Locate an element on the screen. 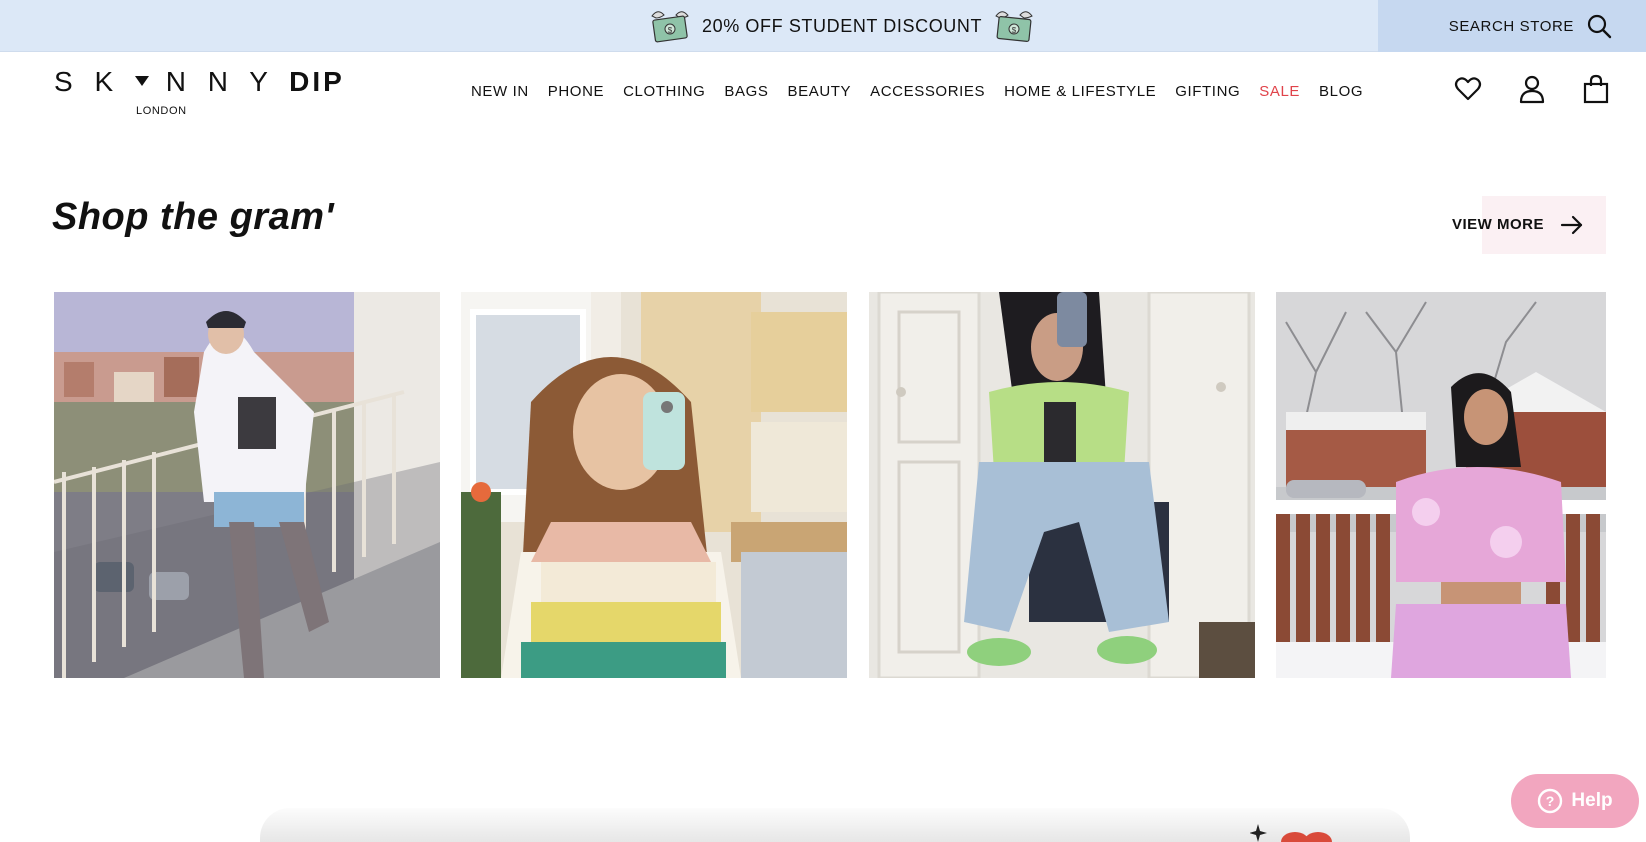 The image size is (1646, 842). promo-text: 20% OFF STUDENT DISCOUNT is located at coordinates (842, 25).